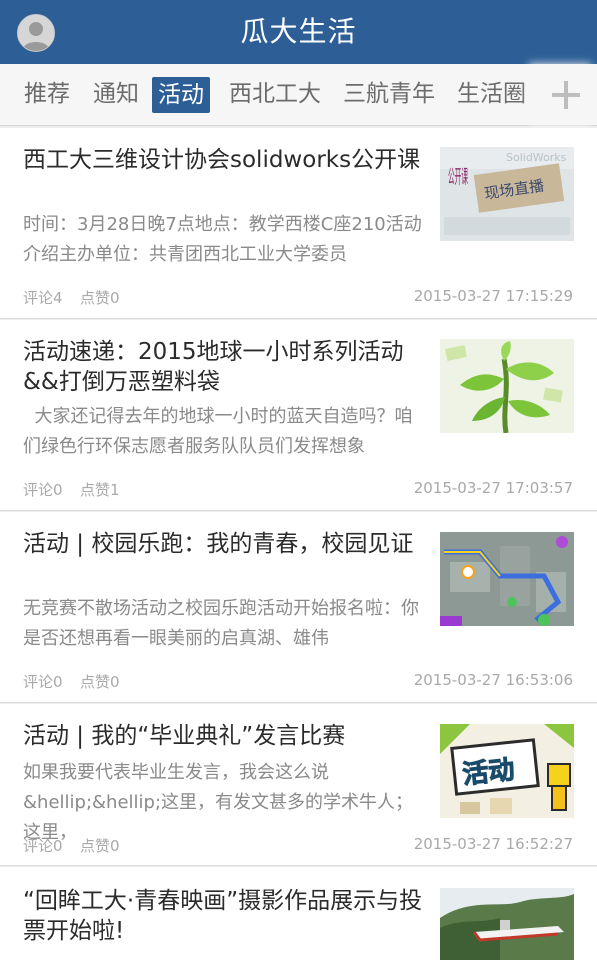  Describe the element at coordinates (181, 95) in the screenshot. I see `tab-activity: 活动` at that location.